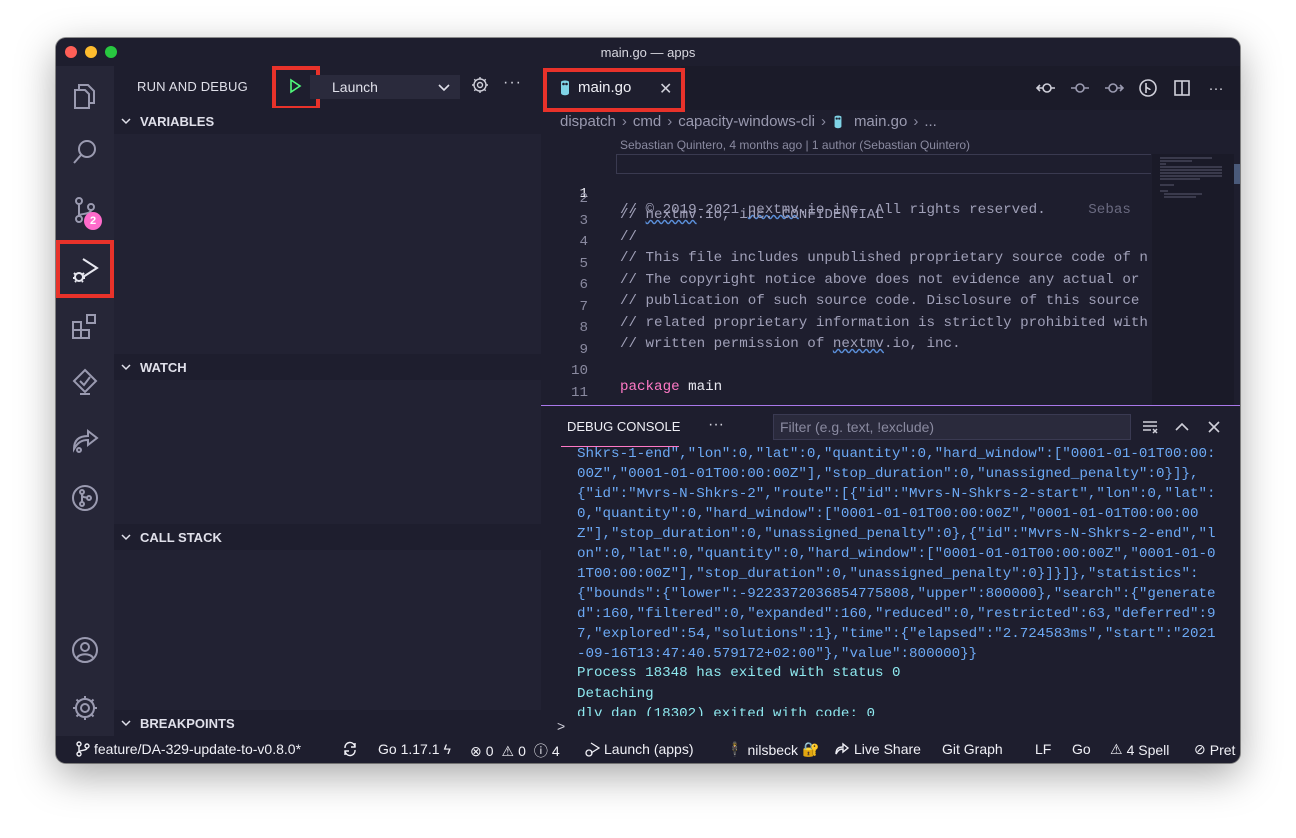 The width and height of the screenshot is (1296, 838). I want to click on breakpoints-label: BREAKPOINTS, so click(187, 723).